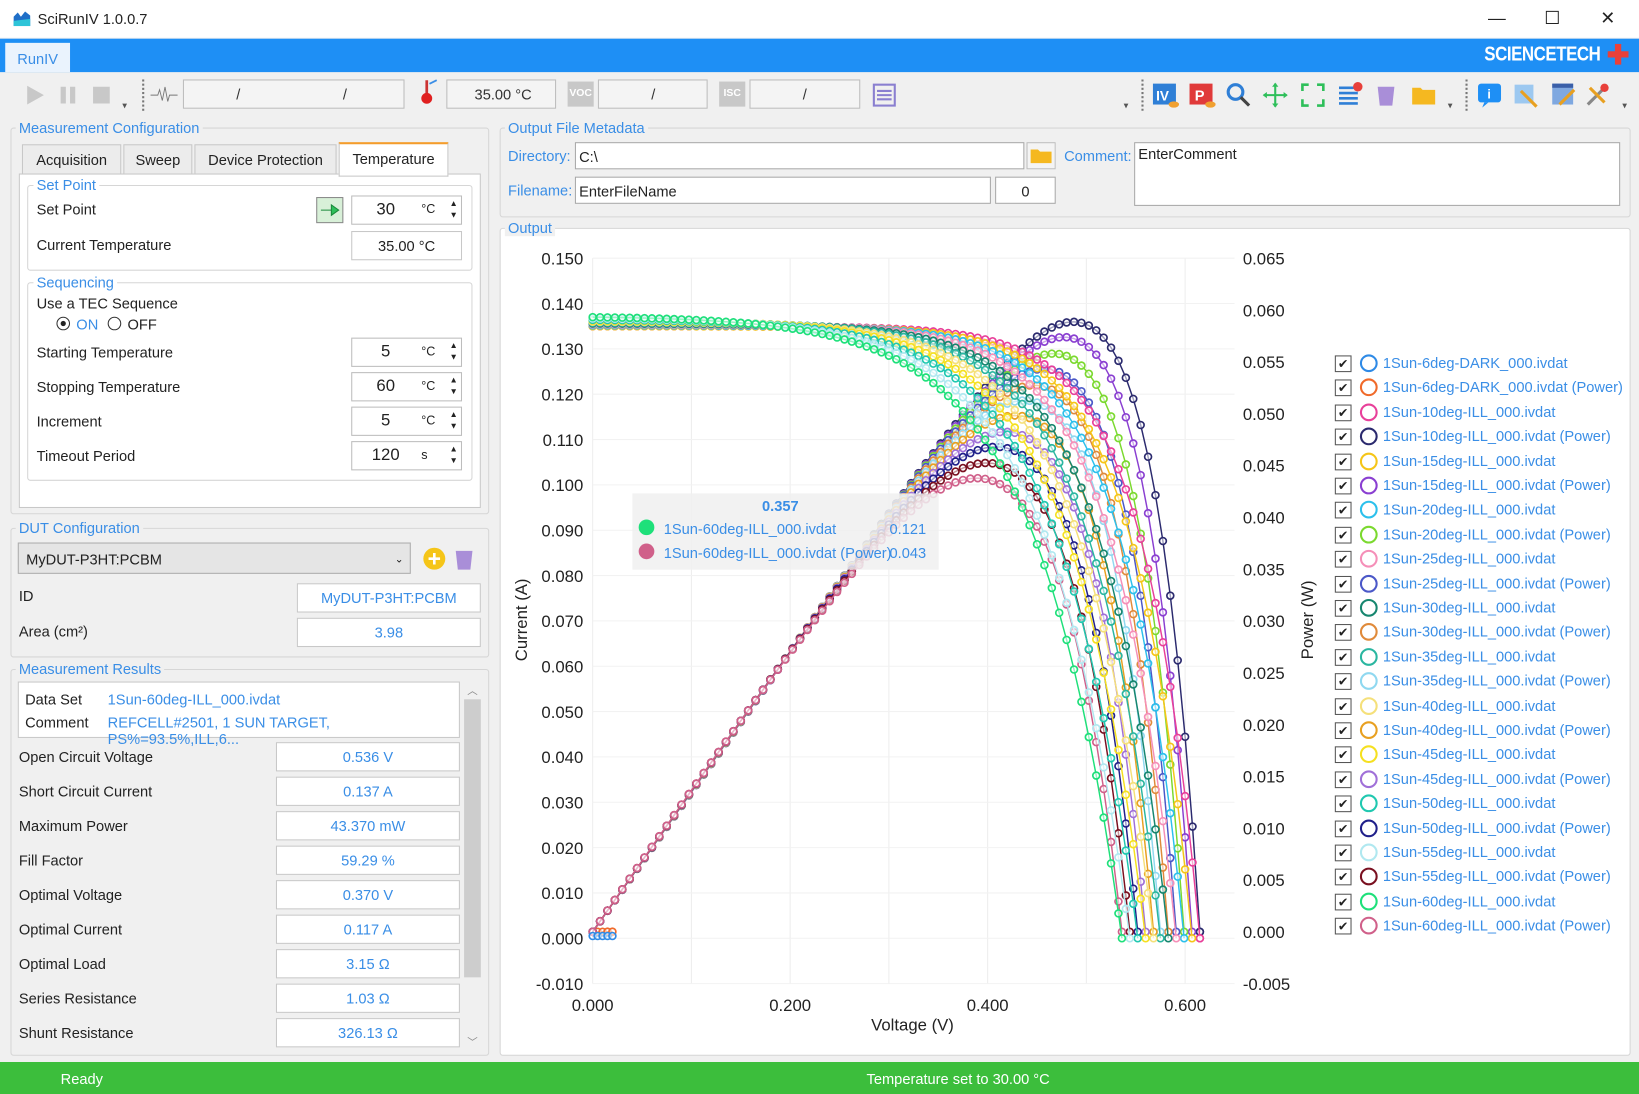 The image size is (1639, 1094). Describe the element at coordinates (908, 529) in the screenshot. I see `tooltip-series-value: 0.121` at that location.